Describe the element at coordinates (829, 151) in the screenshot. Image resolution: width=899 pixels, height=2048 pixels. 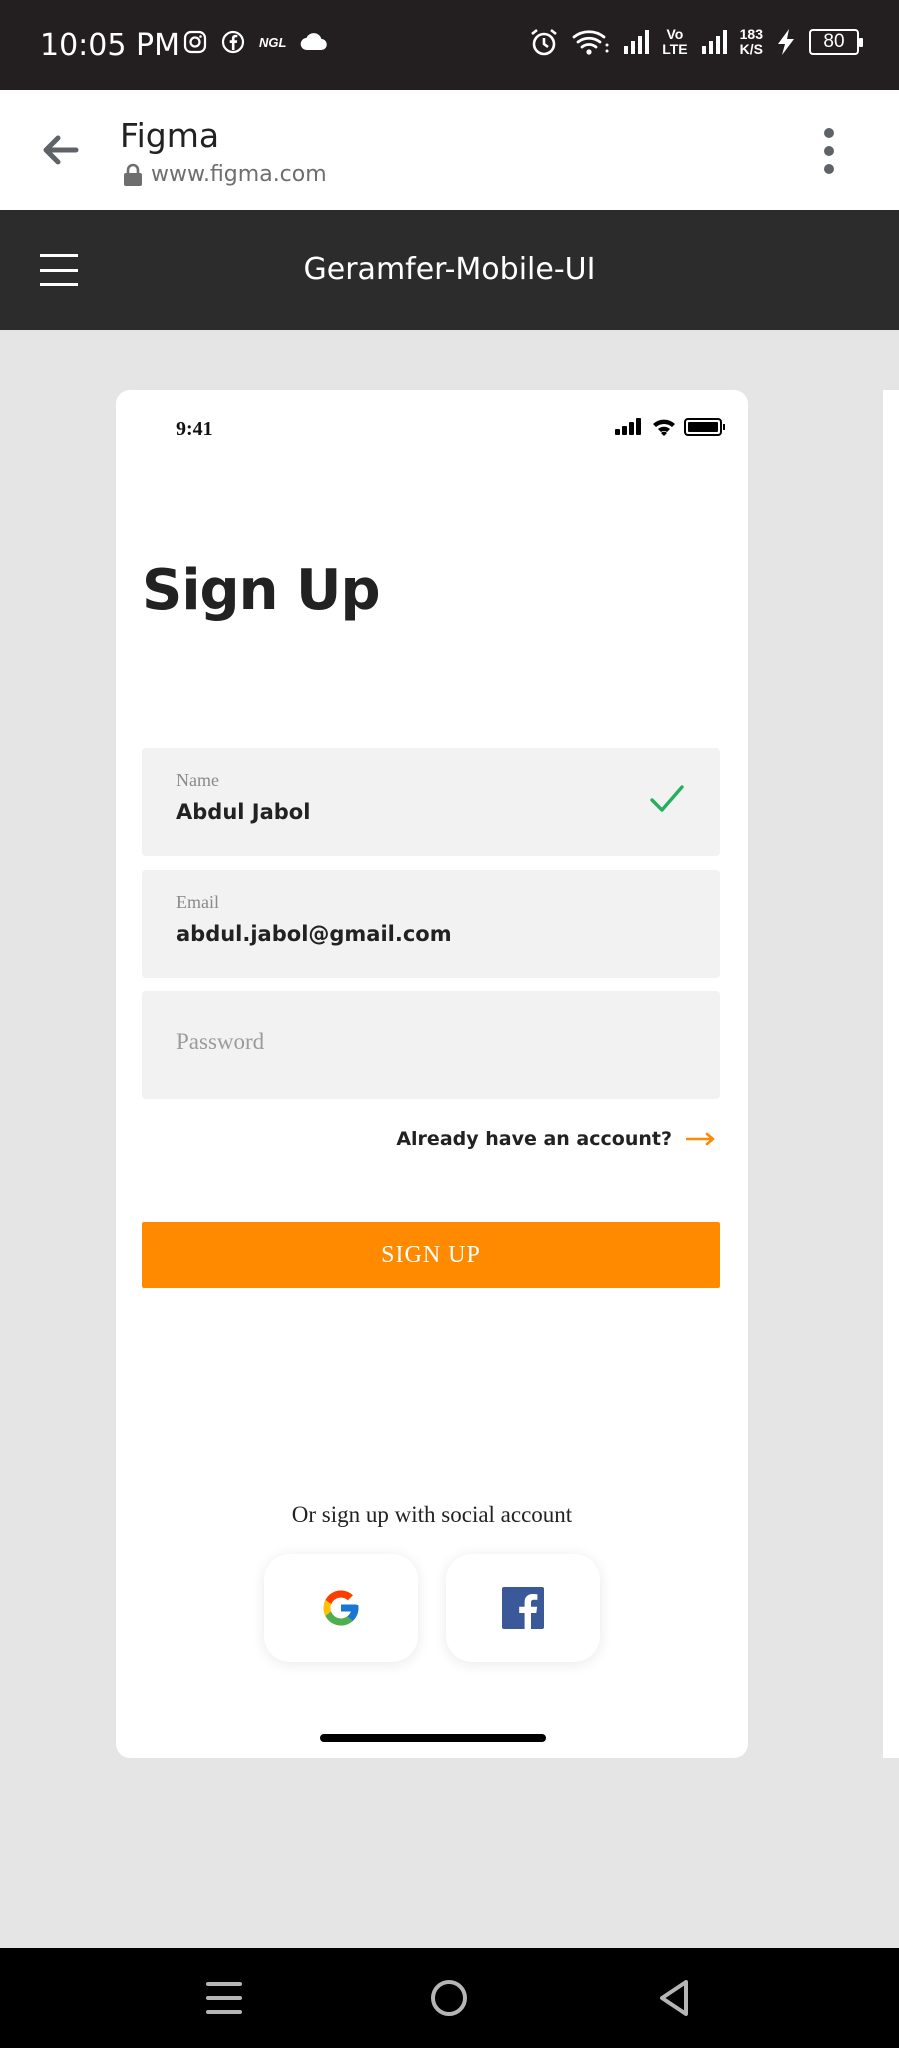
I see `more-options-icon` at that location.